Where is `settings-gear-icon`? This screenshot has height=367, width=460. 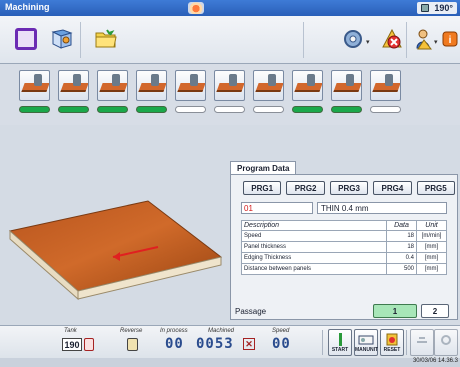
settings-gear-icon is located at coordinates (353, 39).